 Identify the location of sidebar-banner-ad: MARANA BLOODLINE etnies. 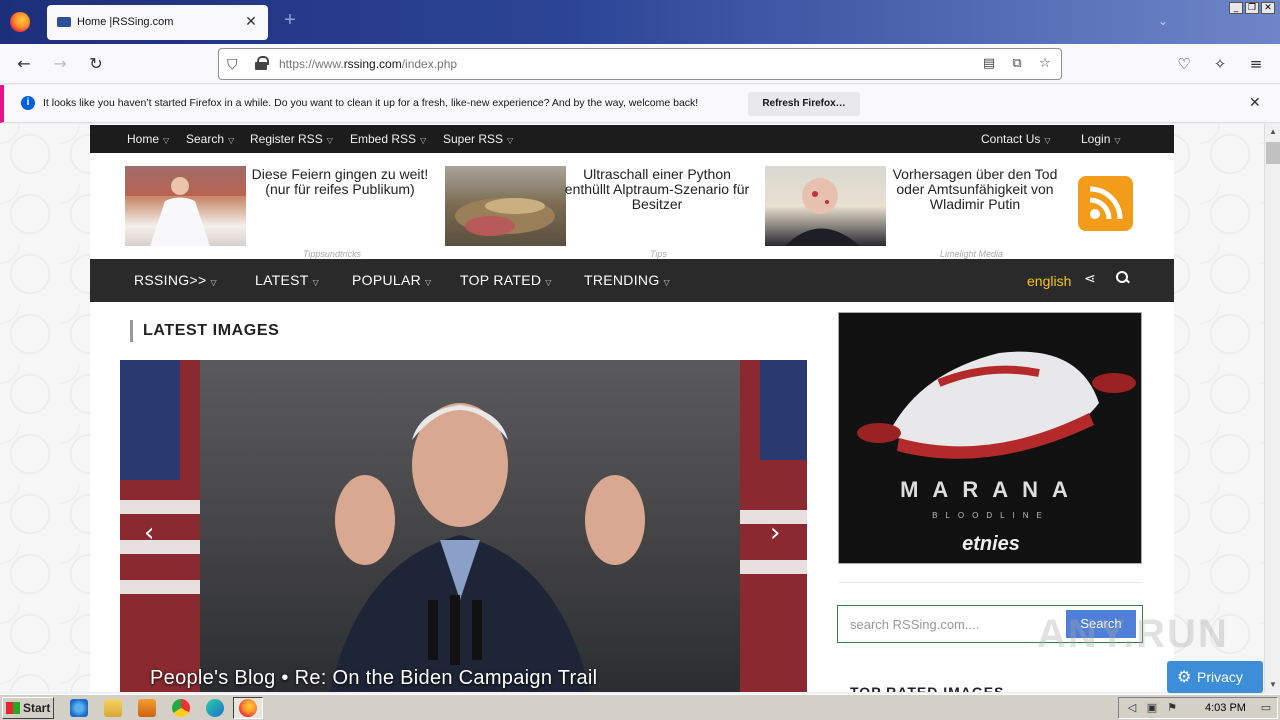
(990, 438).